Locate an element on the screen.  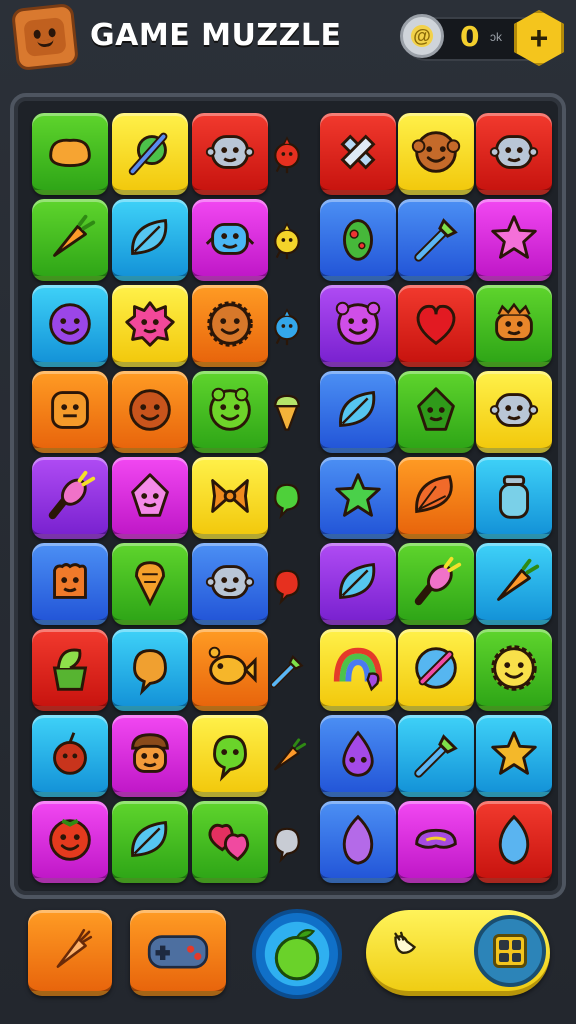
block-face-icon is located at coordinates (70, 409).